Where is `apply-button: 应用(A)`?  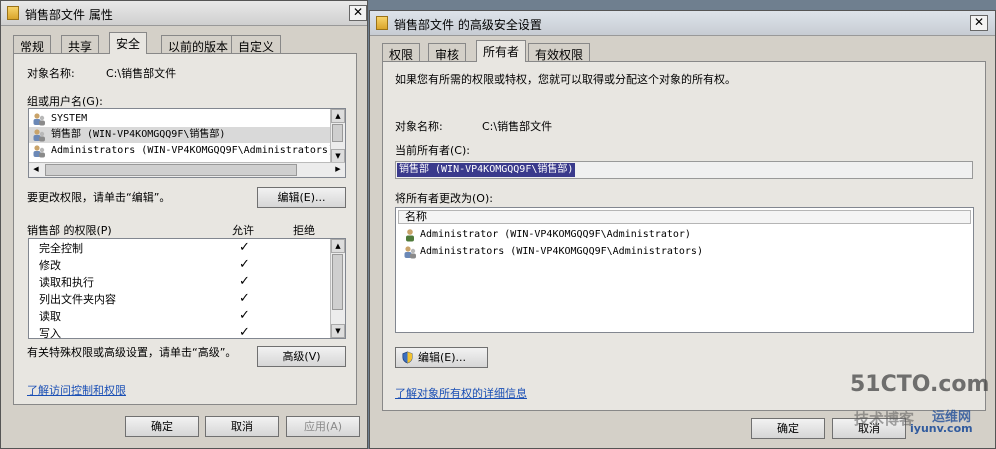 apply-button: 应用(A) is located at coordinates (323, 426).